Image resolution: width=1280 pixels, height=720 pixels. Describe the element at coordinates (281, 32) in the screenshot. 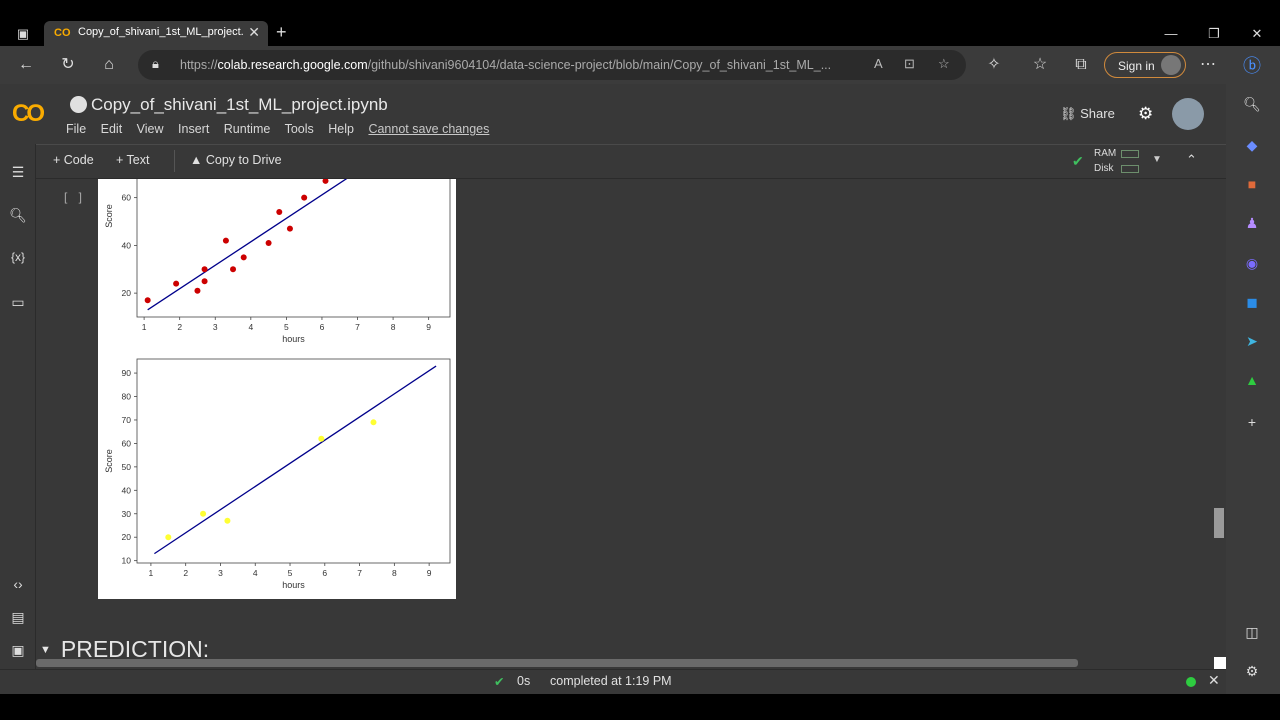

I see `new-tab-icon: +` at that location.